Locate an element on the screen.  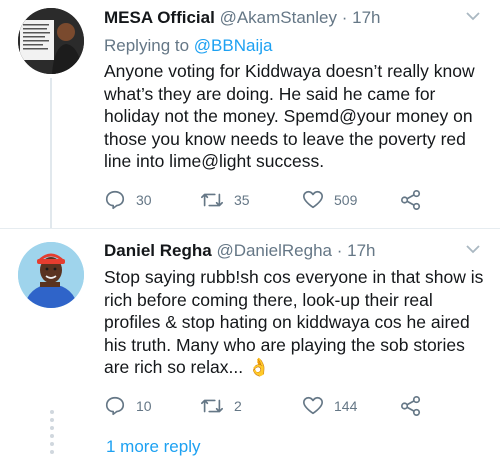
reply-button: 30 is located at coordinates (128, 200).